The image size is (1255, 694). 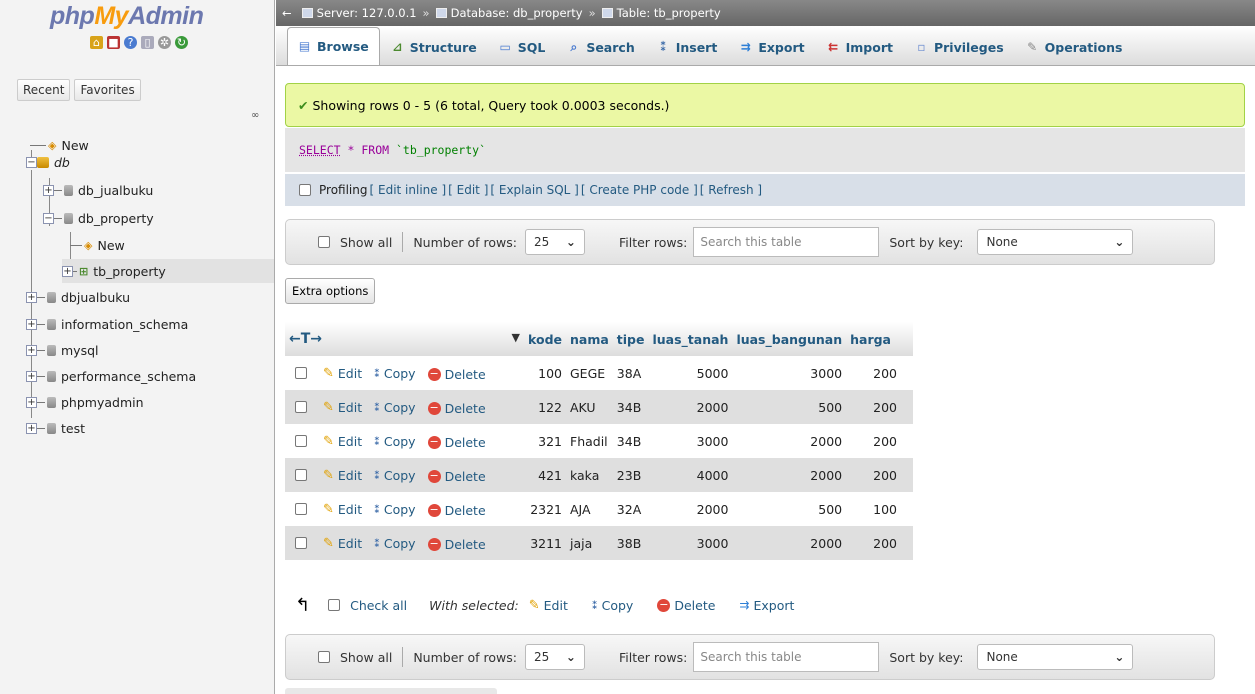 I want to click on tree-phpmyadmin: + phpmyadmin, so click(x=85, y=402).